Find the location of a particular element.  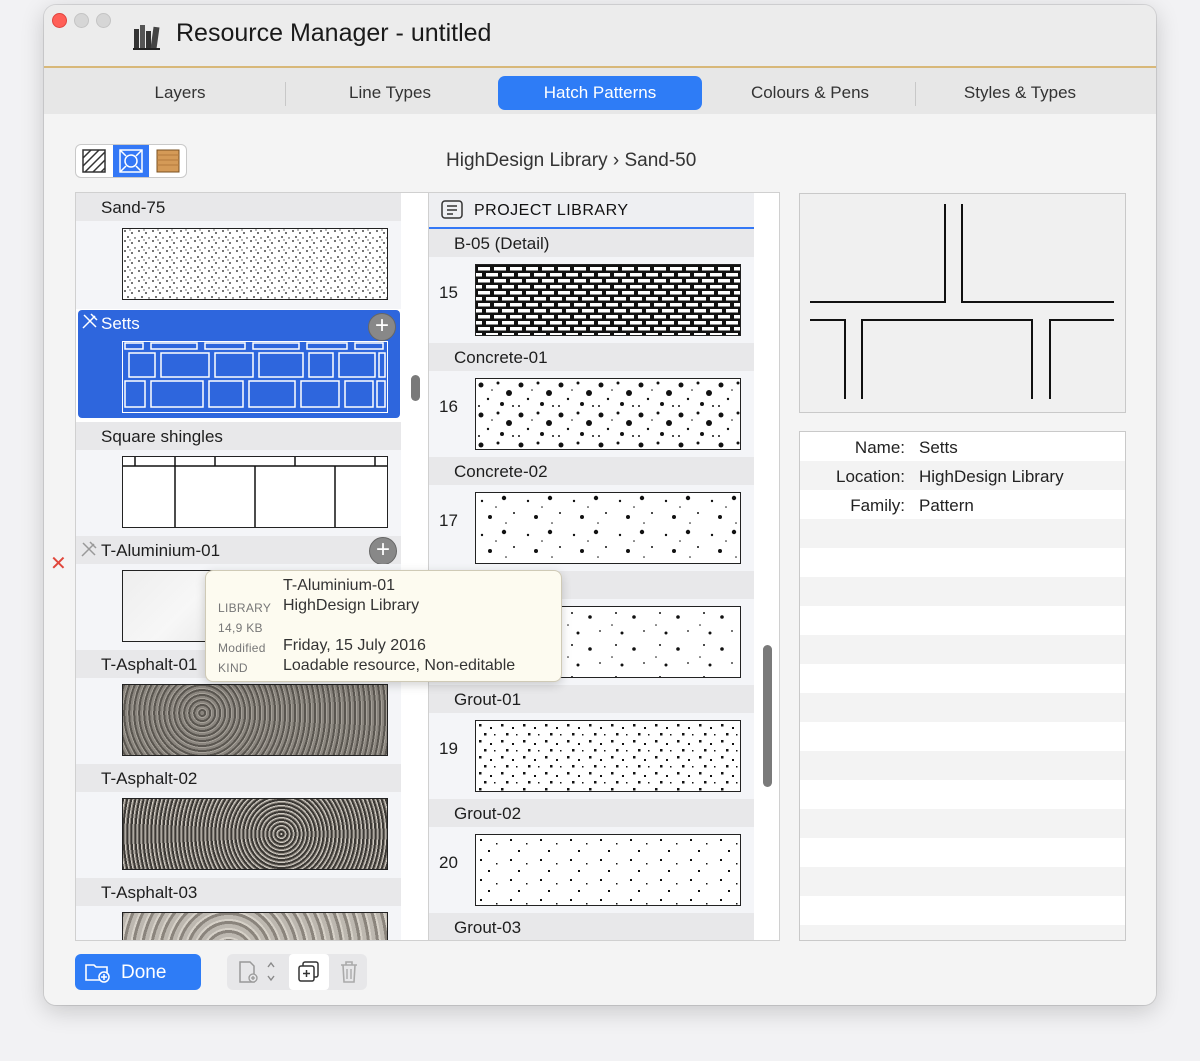

tab-line-types: Line Types is located at coordinates (390, 93).